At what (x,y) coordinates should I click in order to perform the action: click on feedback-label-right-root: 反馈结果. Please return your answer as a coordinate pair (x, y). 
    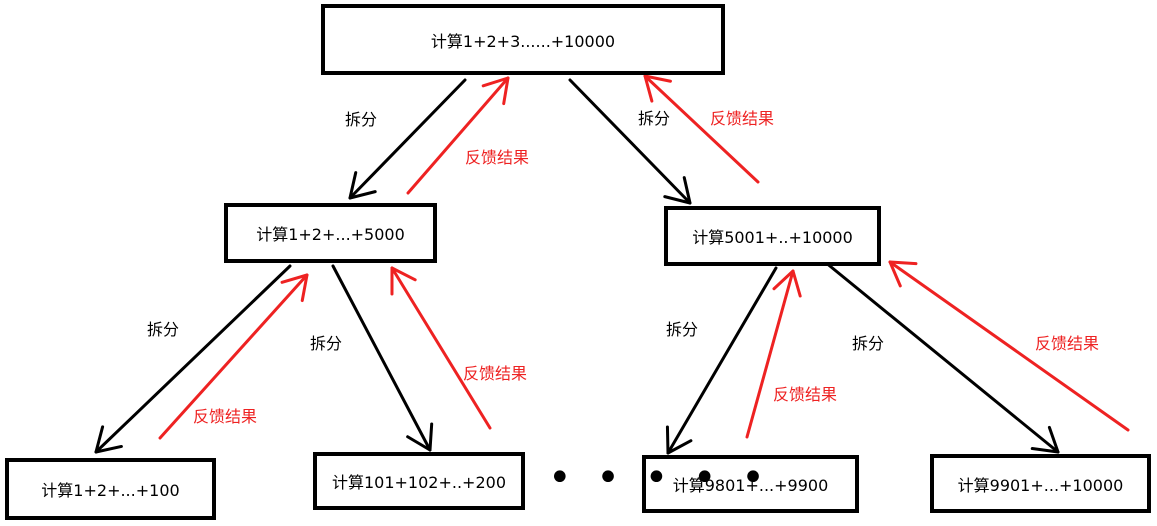
    Looking at the image, I should click on (742, 118).